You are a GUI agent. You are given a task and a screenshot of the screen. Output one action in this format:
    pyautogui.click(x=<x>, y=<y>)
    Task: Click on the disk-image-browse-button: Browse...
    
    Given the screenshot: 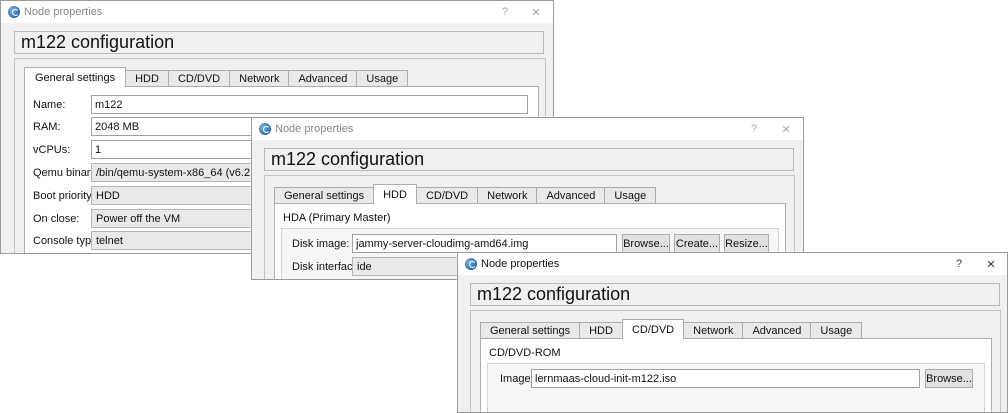 What is the action you would take?
    pyautogui.click(x=646, y=243)
    